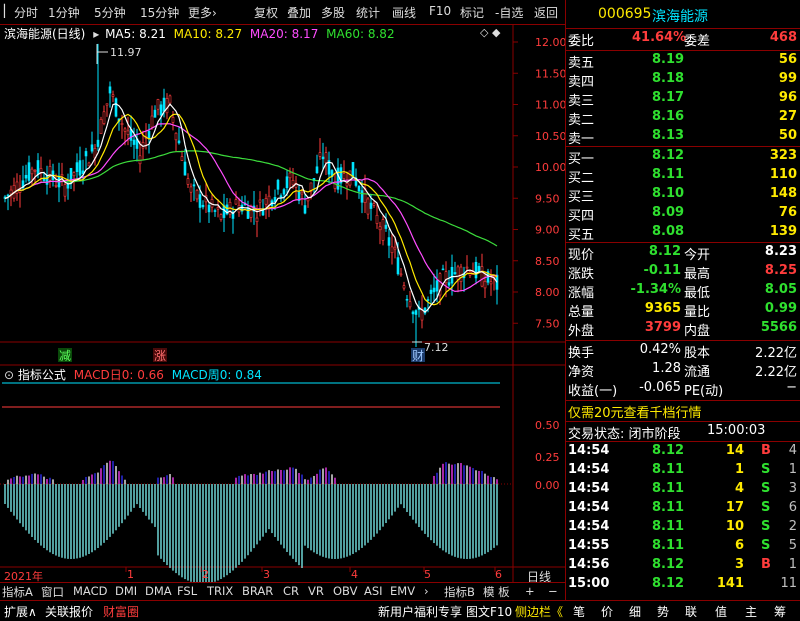 Image resolution: width=800 pixels, height=621 pixels. Describe the element at coordinates (418, 356) in the screenshot. I see `event-marker-cai: 财` at that location.